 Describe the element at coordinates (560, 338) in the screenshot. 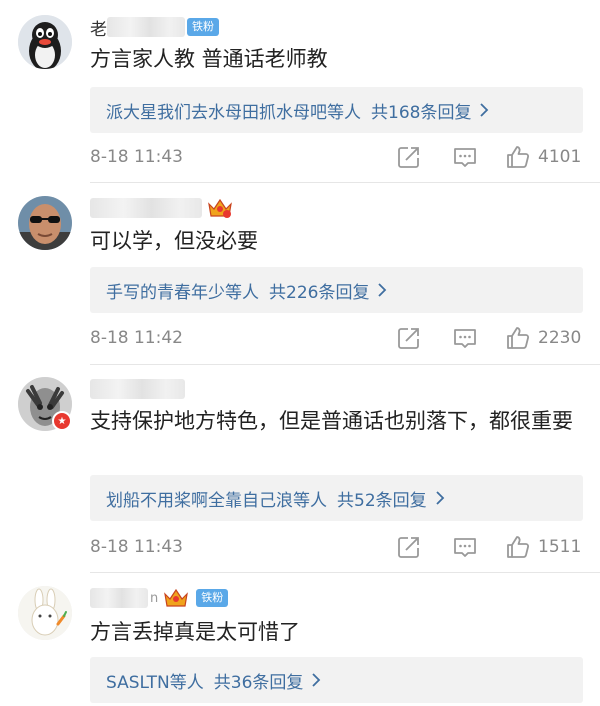

I see `like-count: 2230` at that location.